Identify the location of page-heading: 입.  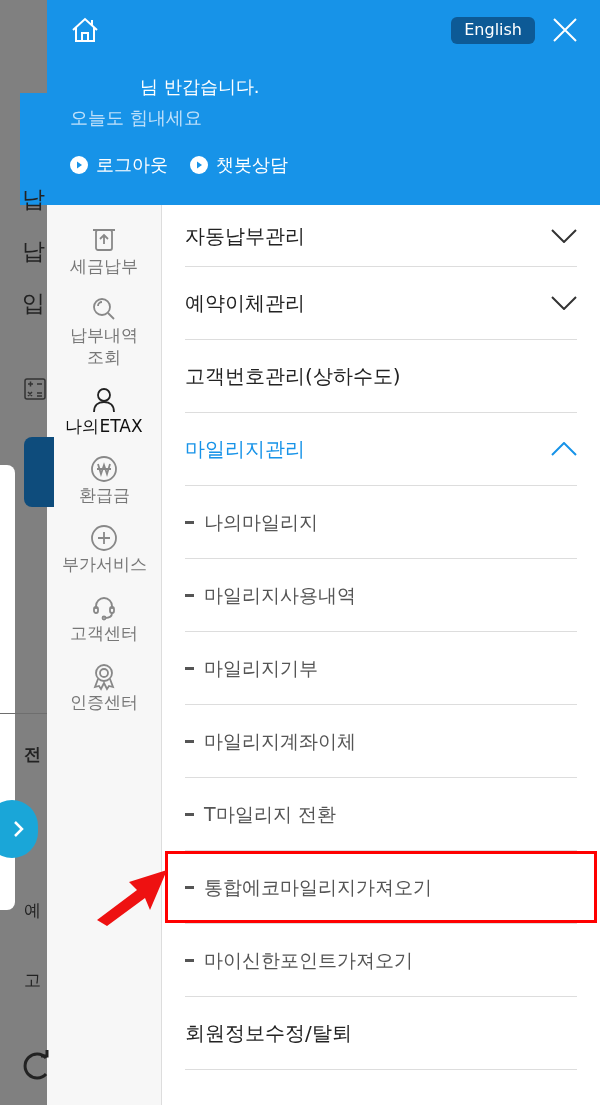
(33, 303).